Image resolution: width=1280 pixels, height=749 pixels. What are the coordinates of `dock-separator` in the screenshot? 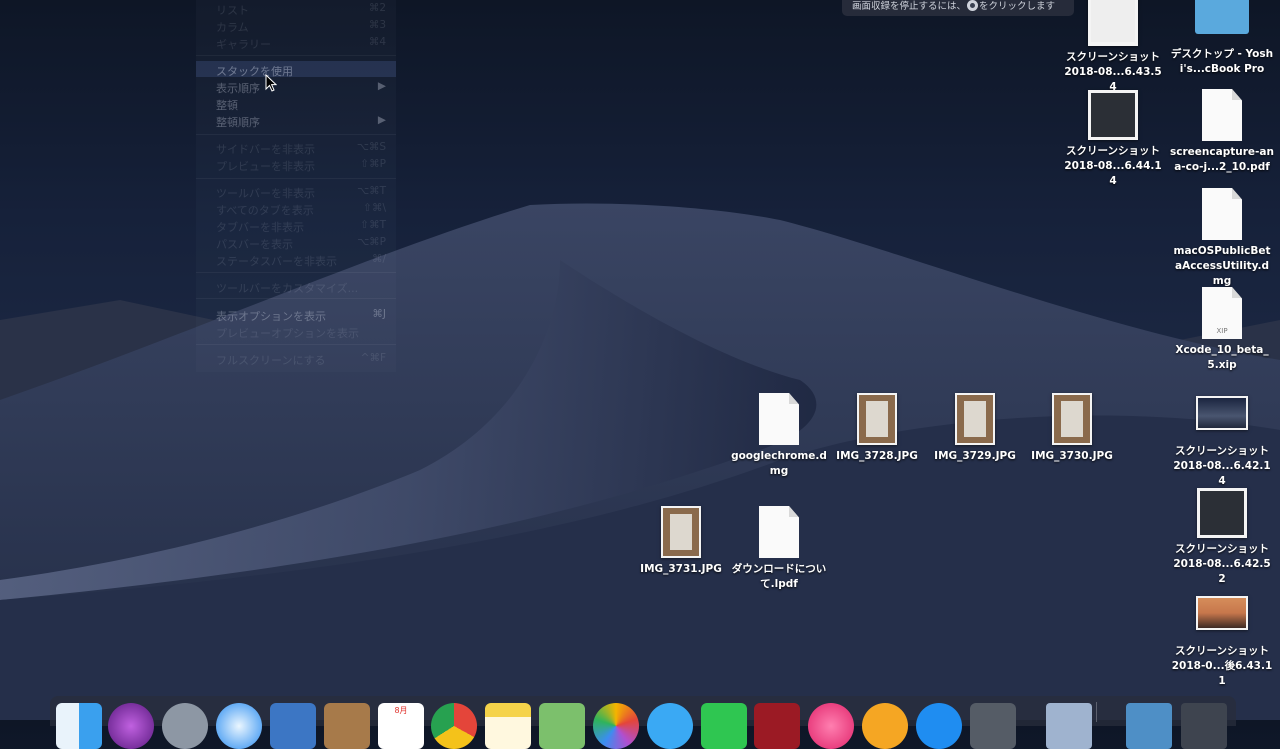 It's located at (1096, 712).